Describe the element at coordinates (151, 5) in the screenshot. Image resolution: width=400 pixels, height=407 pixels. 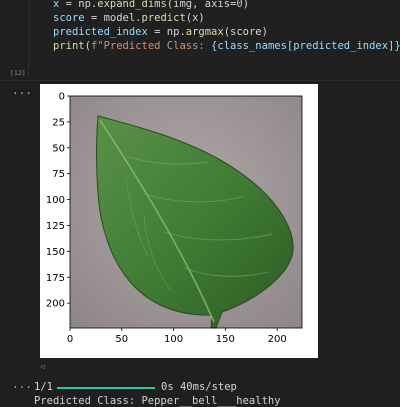
I see `code-line-1: x = np.expand_dims(img, axis=0)` at that location.